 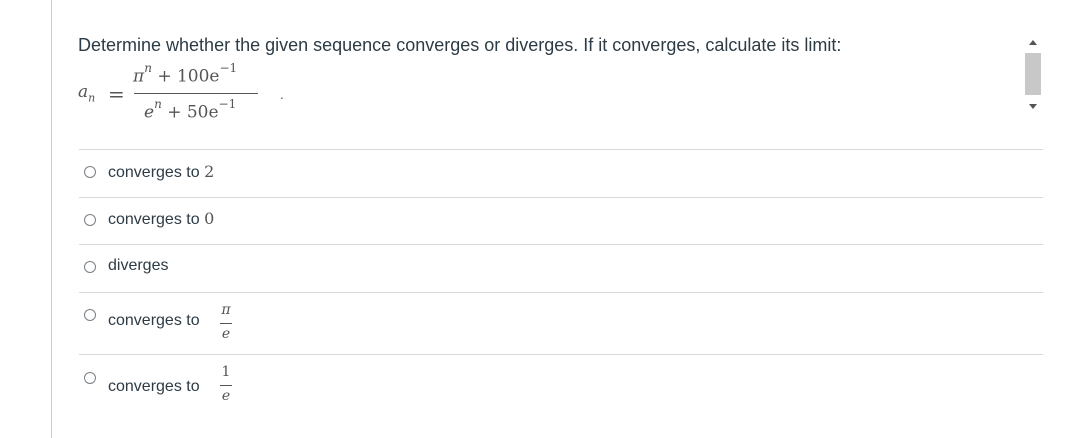 What do you see at coordinates (116, 94) in the screenshot?
I see `formula-equals: =` at bounding box center [116, 94].